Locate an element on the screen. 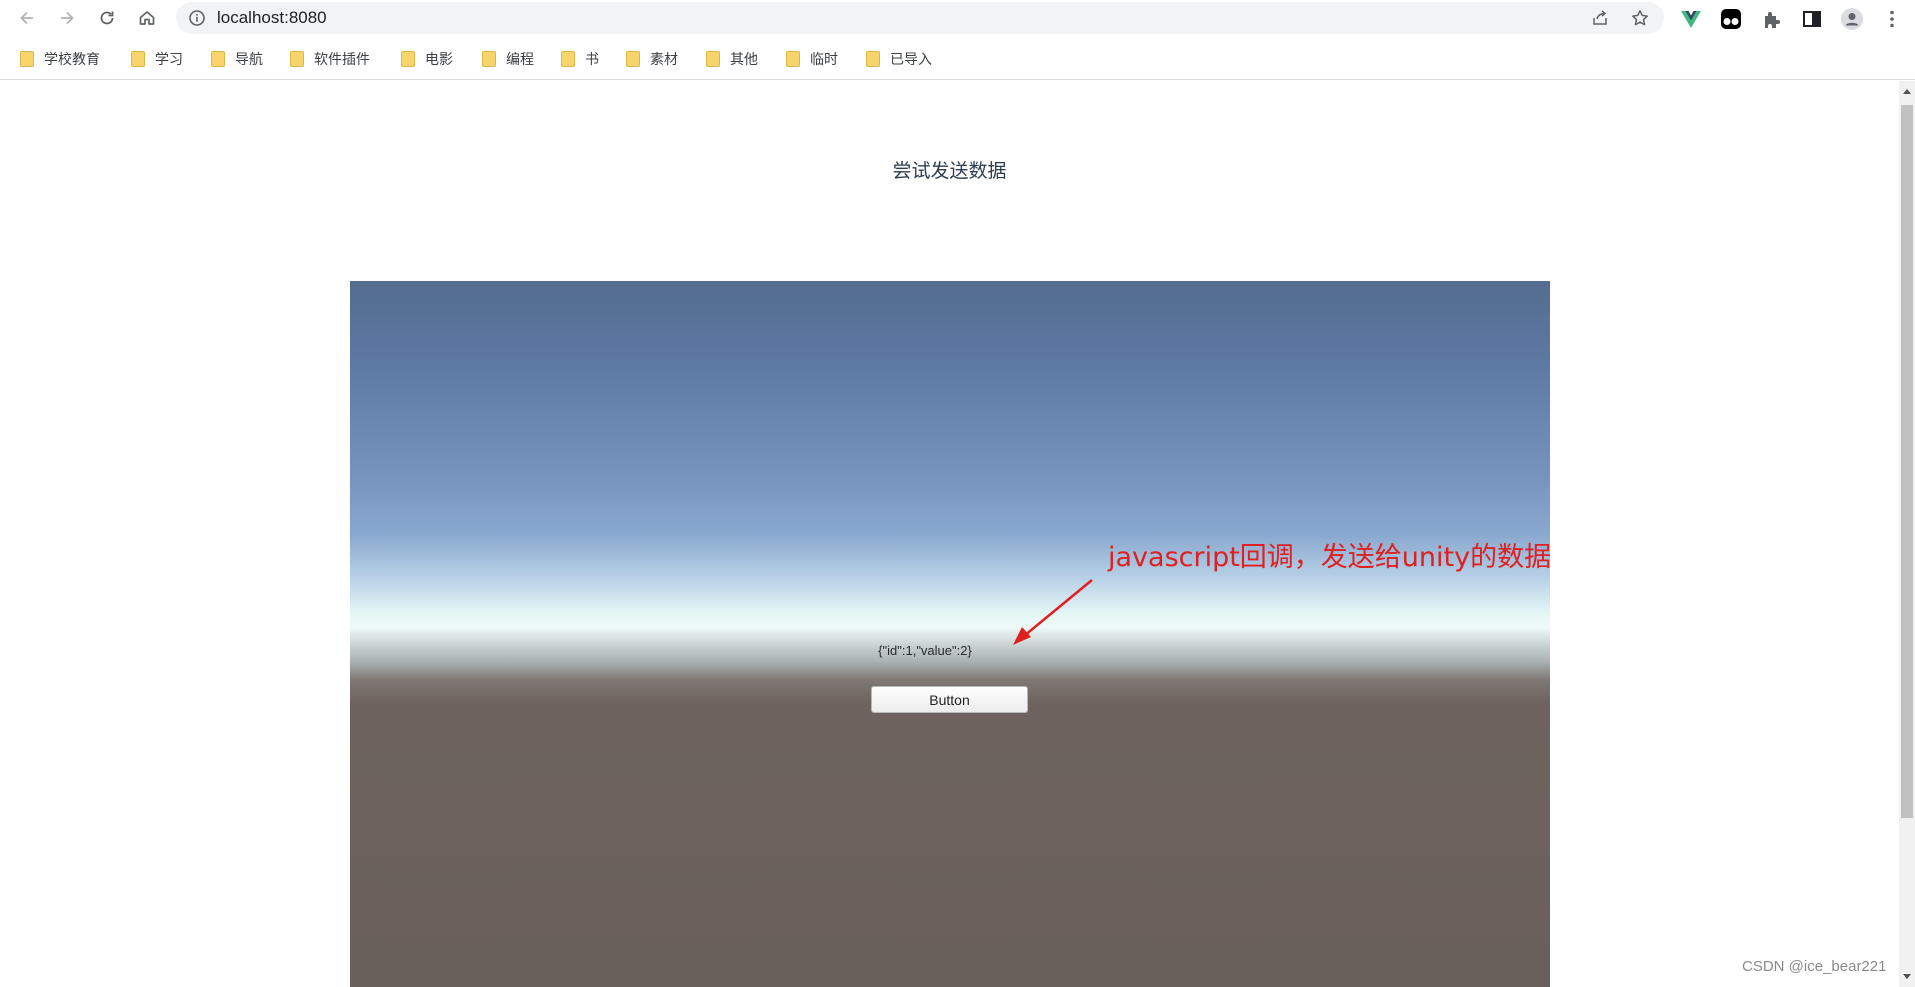 This screenshot has width=1915, height=987. tampermonkey-icon is located at coordinates (1731, 19).